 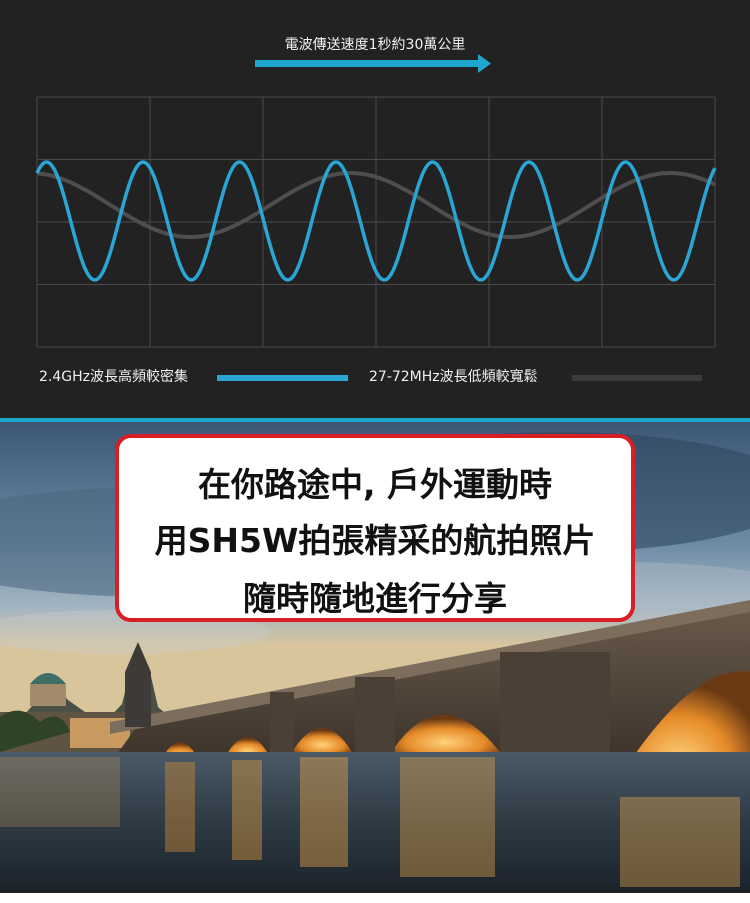 I want to click on callout-line-3: 隨時隨地進行分享, so click(x=375, y=598).